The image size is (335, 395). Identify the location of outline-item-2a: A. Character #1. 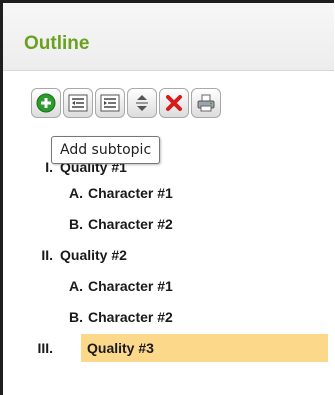
(168, 286).